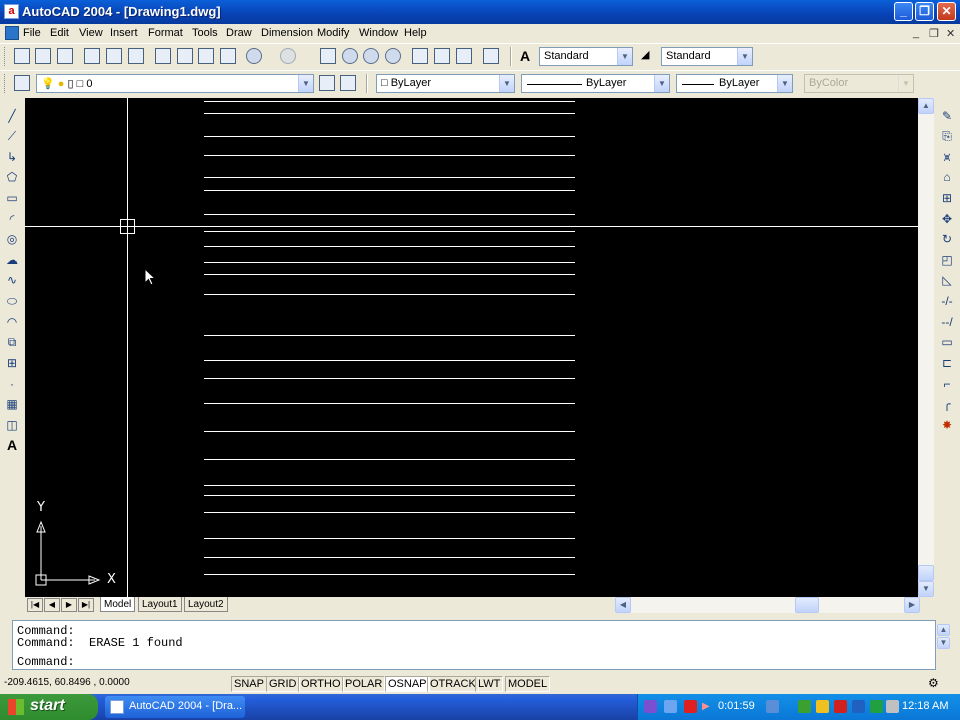  I want to click on prev-tab-icon: ◀, so click(52, 605).